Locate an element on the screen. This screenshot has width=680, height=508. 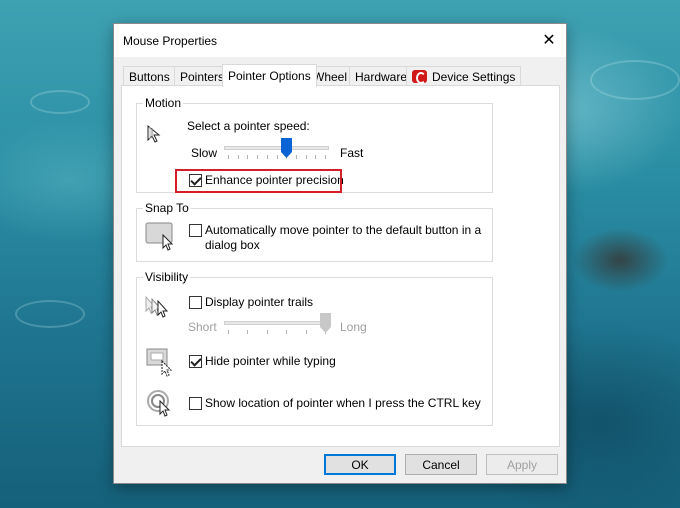
show-location-box is located at coordinates (195, 403).